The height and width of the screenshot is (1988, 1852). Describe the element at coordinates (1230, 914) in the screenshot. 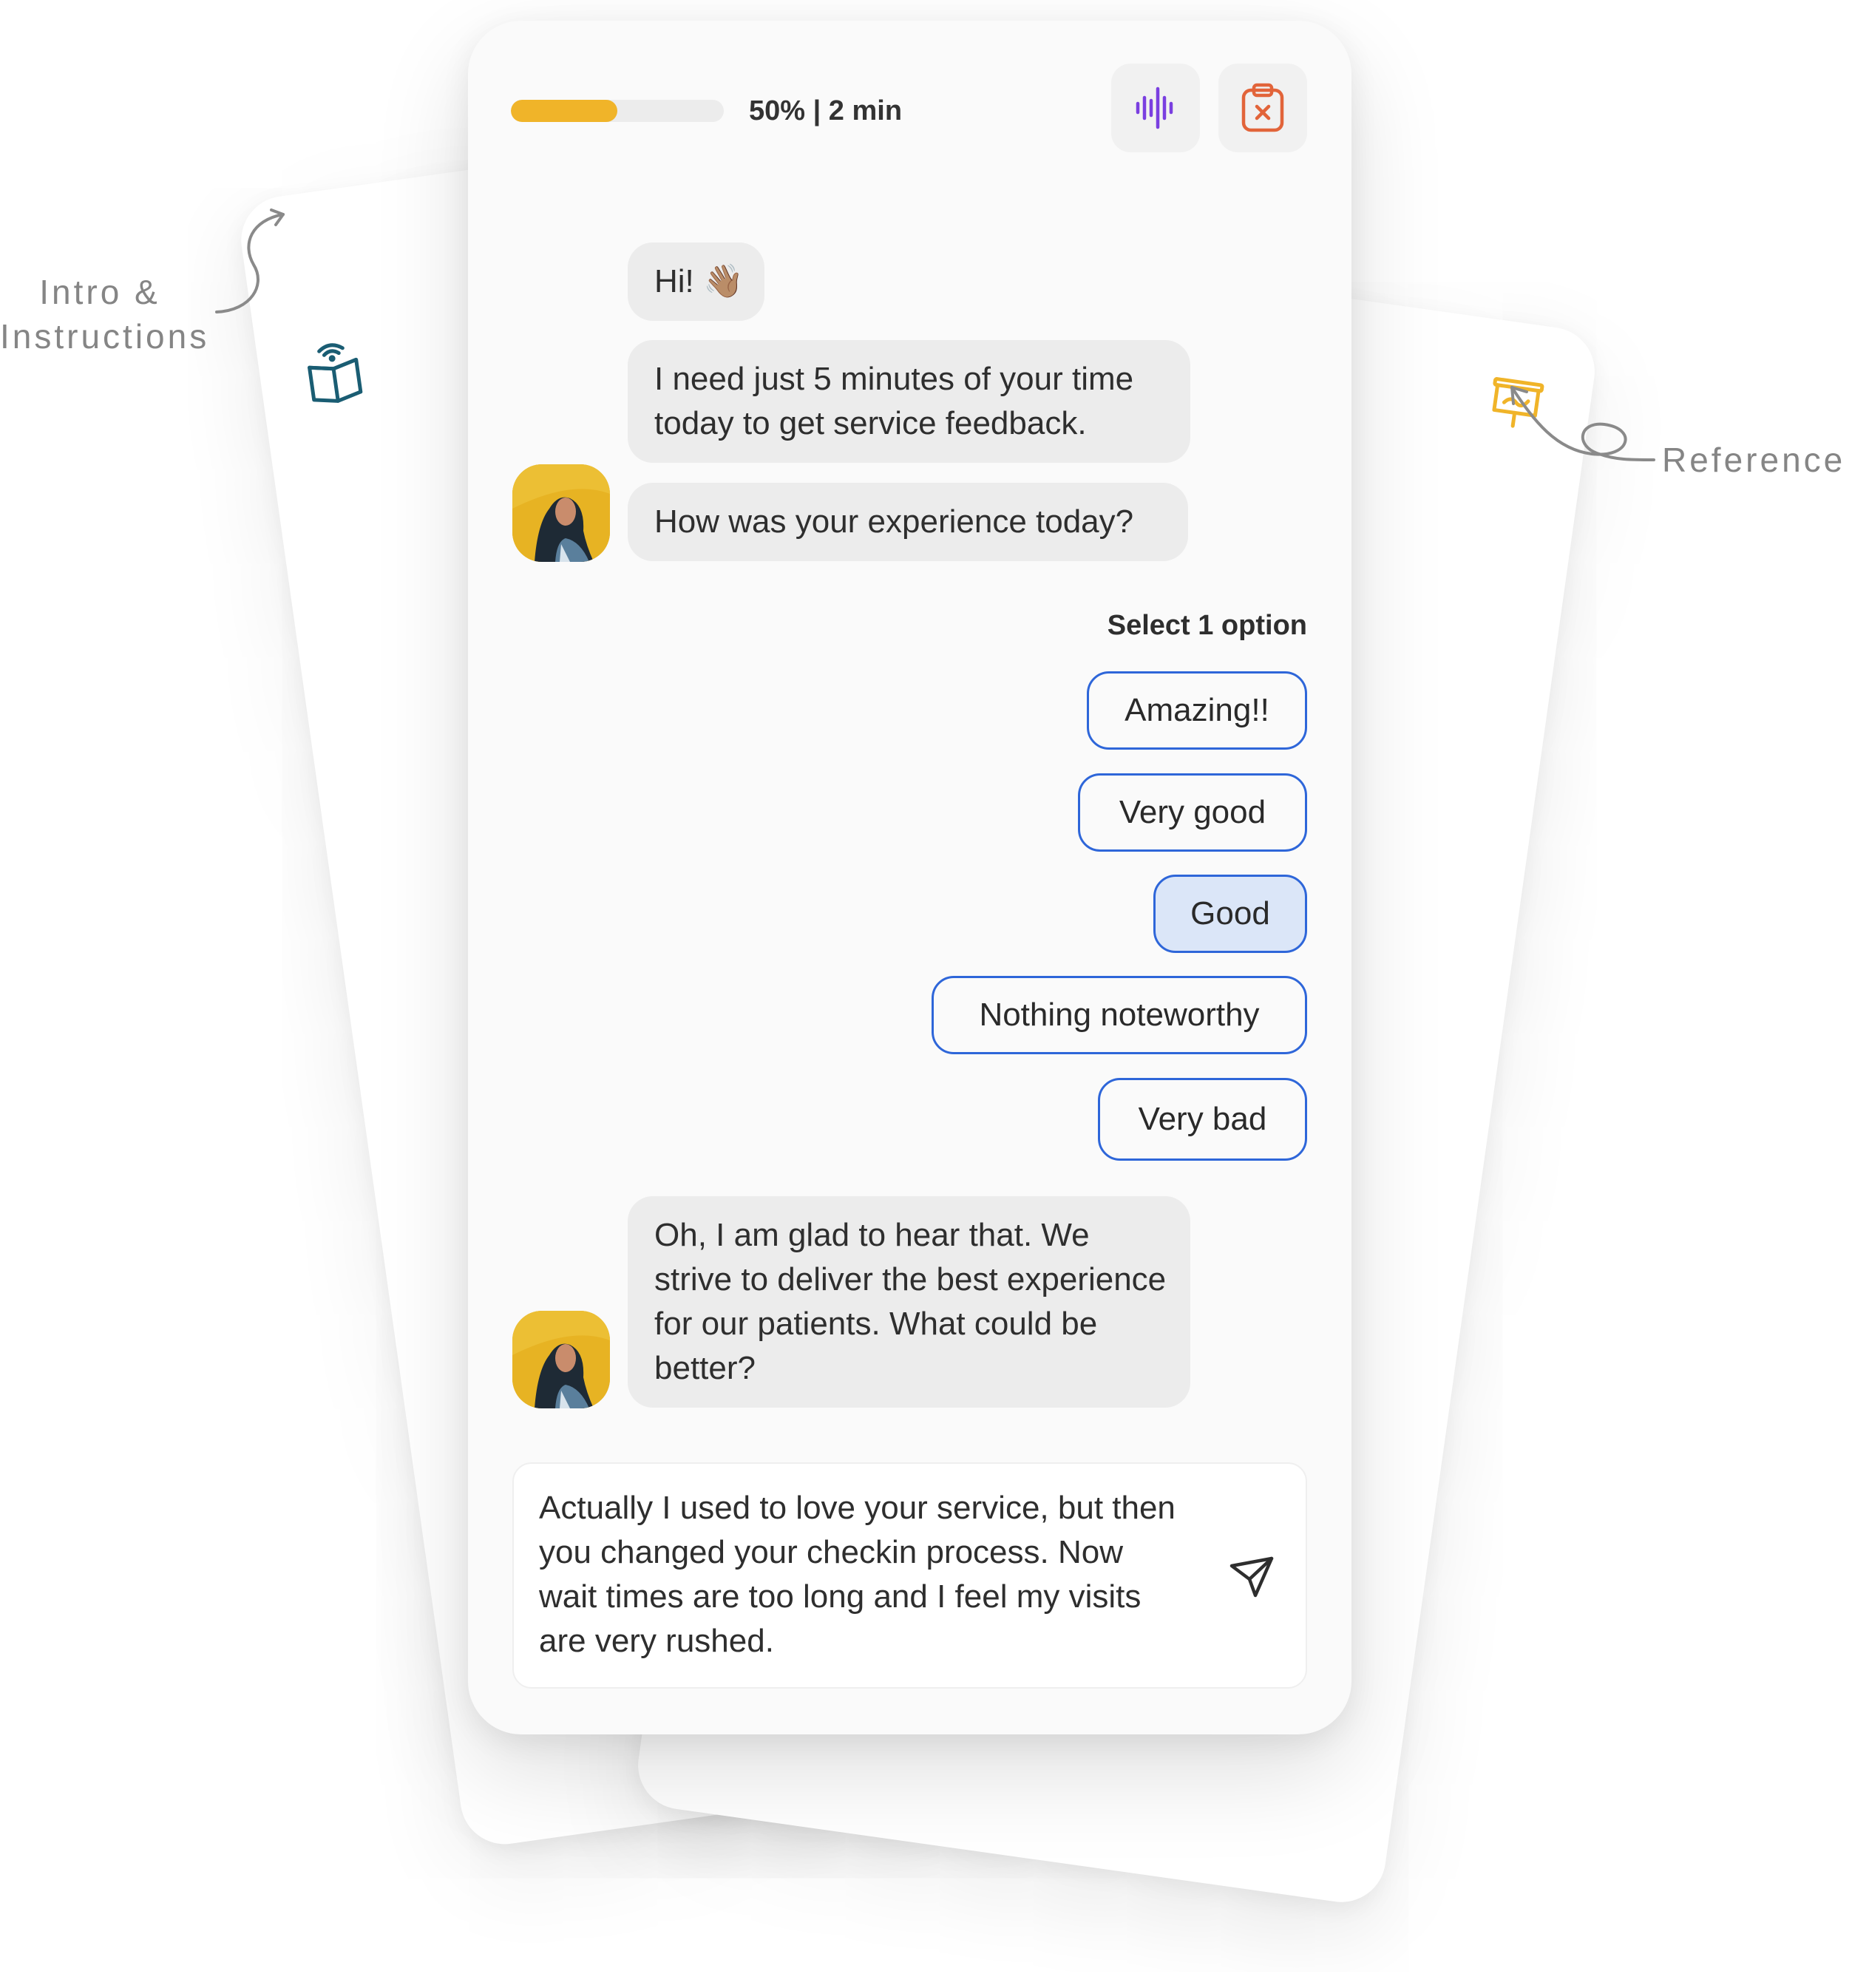

I see `option-good: Good` at that location.